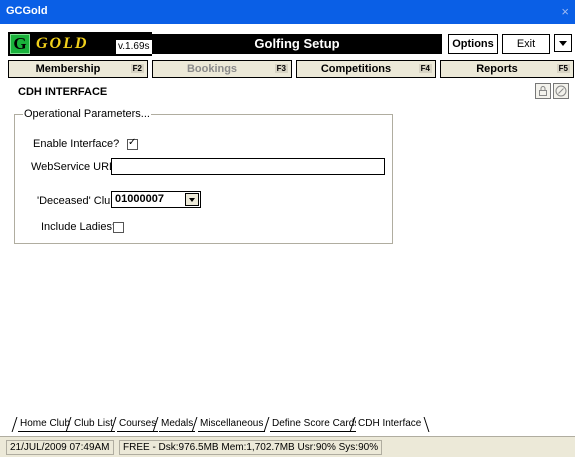 The height and width of the screenshot is (457, 575). I want to click on title-bar: GCGold ×, so click(287, 12).